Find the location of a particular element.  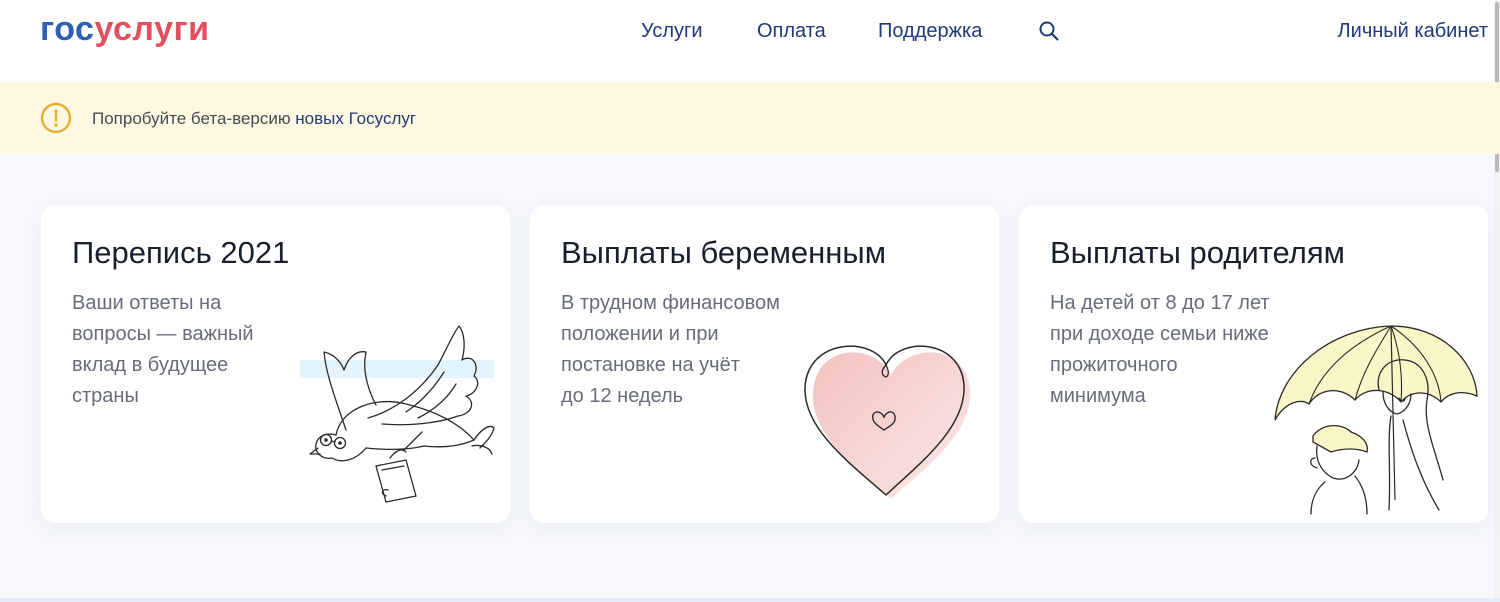

card-text-line: до 12 недель is located at coordinates (622, 396).